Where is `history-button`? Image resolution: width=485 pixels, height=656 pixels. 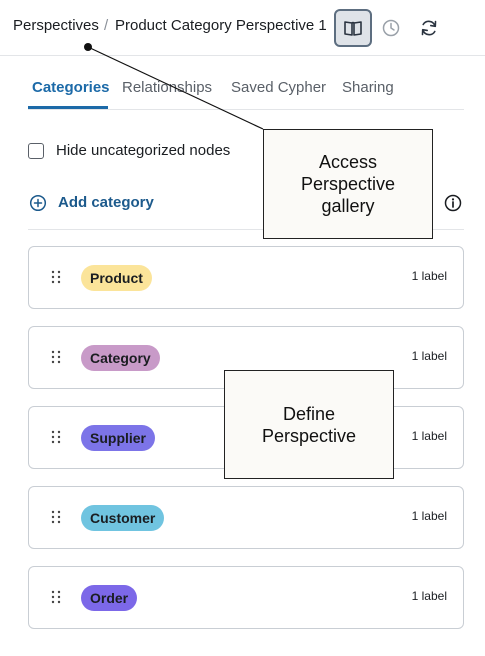 history-button is located at coordinates (391, 28).